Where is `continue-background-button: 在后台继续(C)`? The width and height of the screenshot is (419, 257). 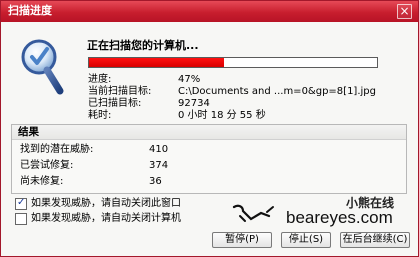 continue-background-button: 在后台继续(C) is located at coordinates (375, 240).